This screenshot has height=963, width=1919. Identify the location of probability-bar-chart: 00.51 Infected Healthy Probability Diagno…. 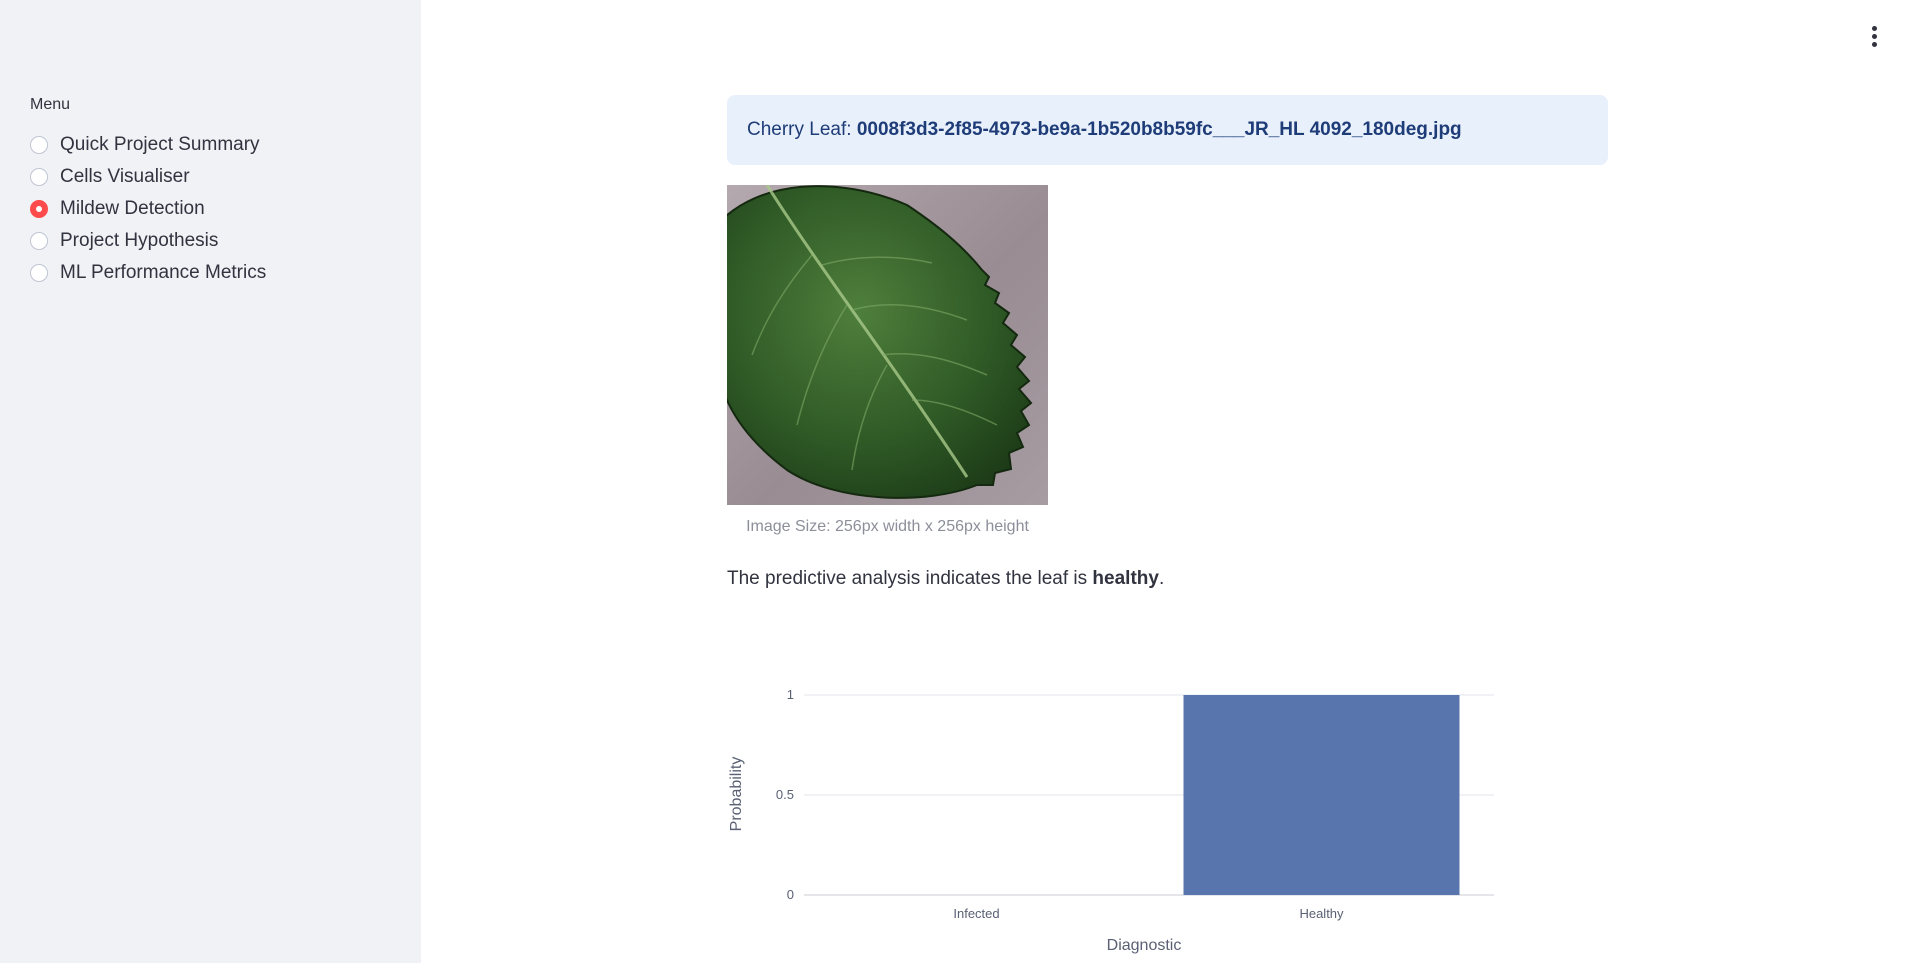
(1111, 820).